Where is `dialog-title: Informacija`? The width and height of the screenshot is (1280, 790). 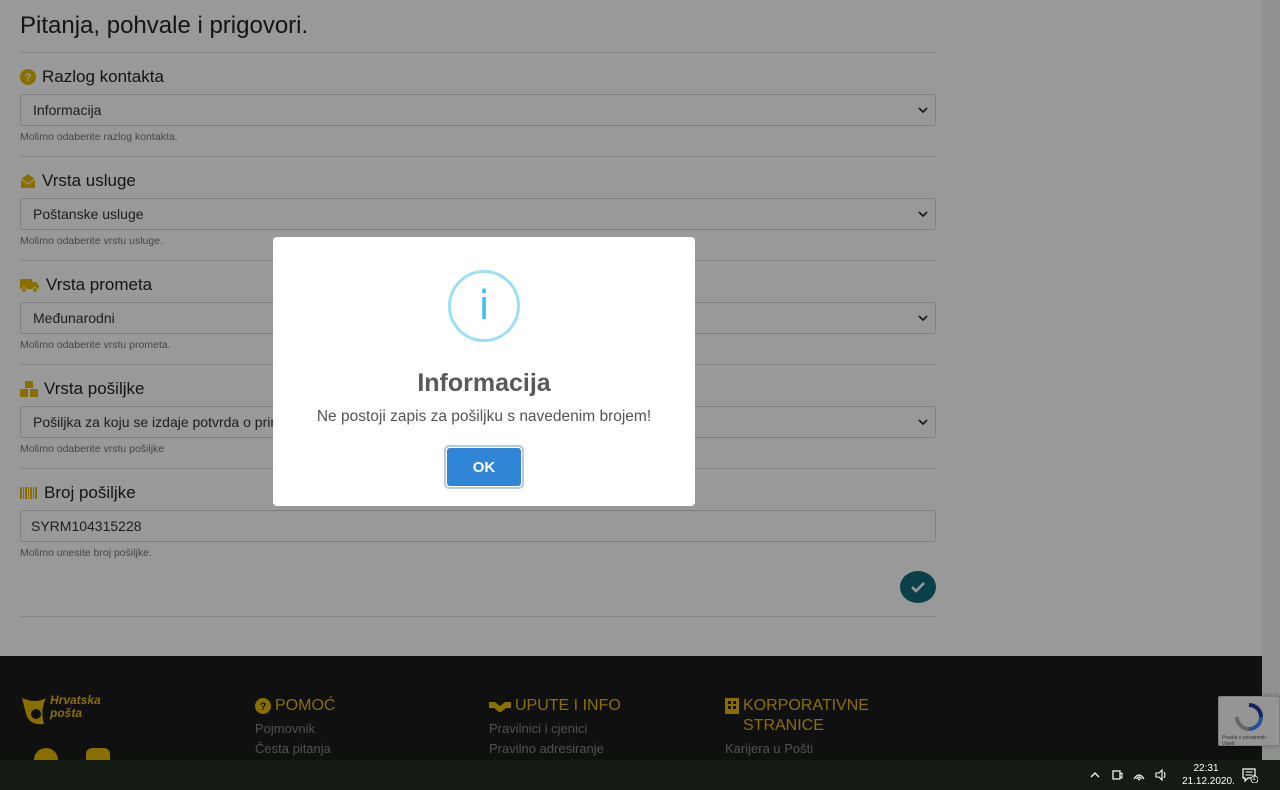 dialog-title: Informacija is located at coordinates (484, 383).